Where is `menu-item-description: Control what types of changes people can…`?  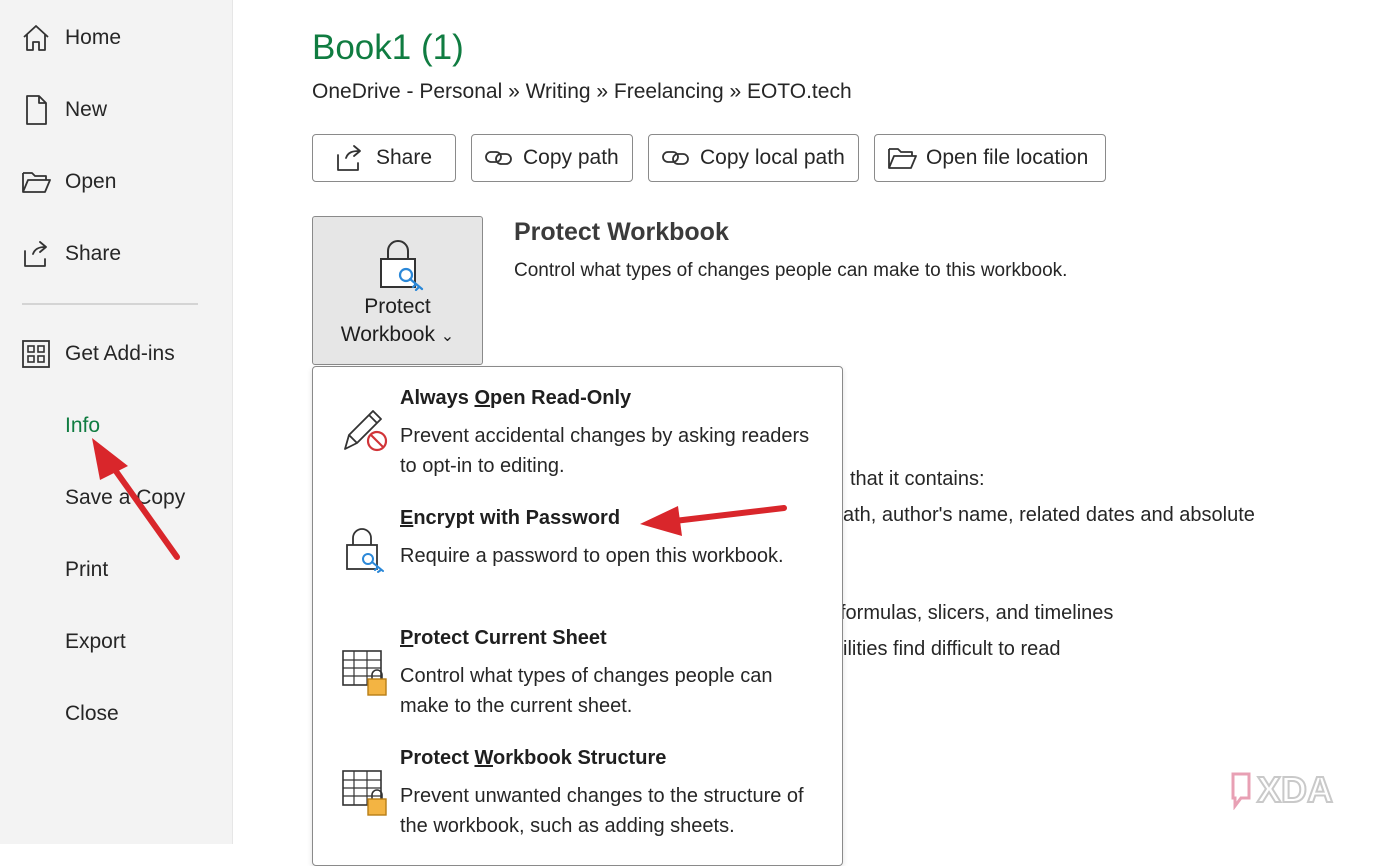
menu-item-description: Control what types of changes people can… is located at coordinates (586, 691).